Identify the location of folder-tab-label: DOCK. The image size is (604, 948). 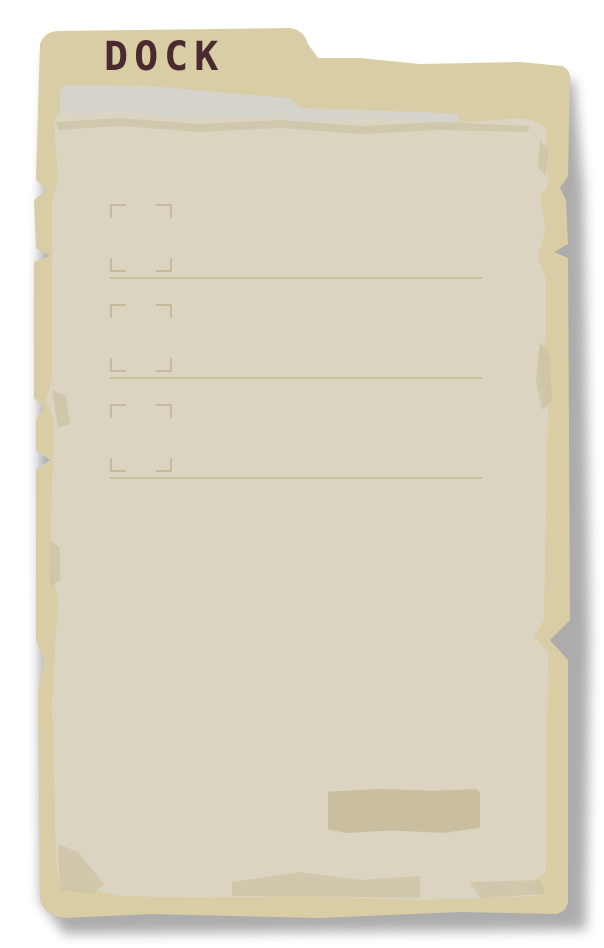
(164, 57).